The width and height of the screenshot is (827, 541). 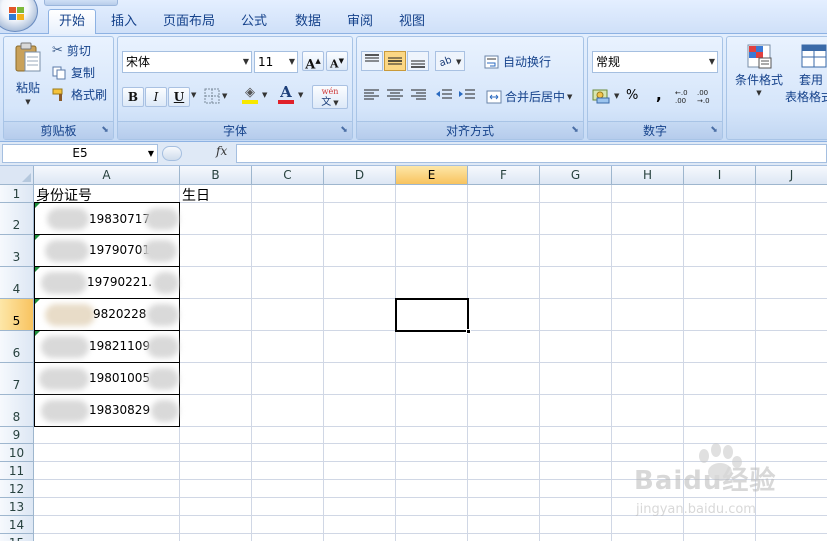 What do you see at coordinates (648, 175) in the screenshot?
I see `column-header-h: H` at bounding box center [648, 175].